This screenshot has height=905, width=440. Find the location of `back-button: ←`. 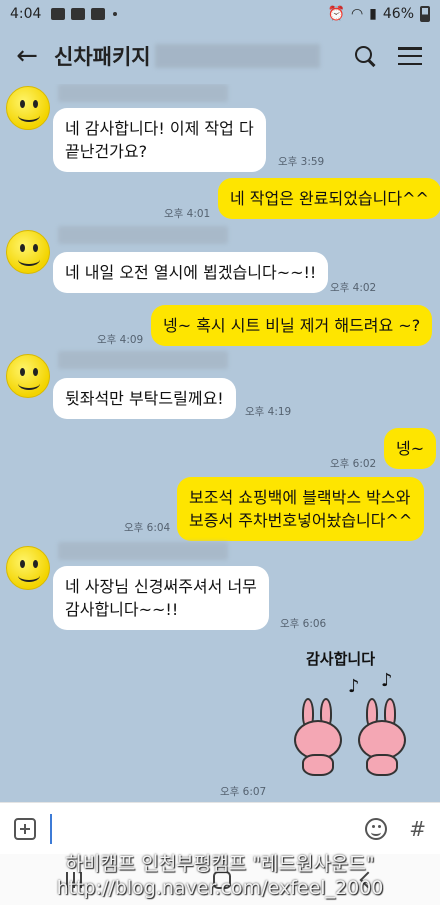

back-button: ← is located at coordinates (27, 56).